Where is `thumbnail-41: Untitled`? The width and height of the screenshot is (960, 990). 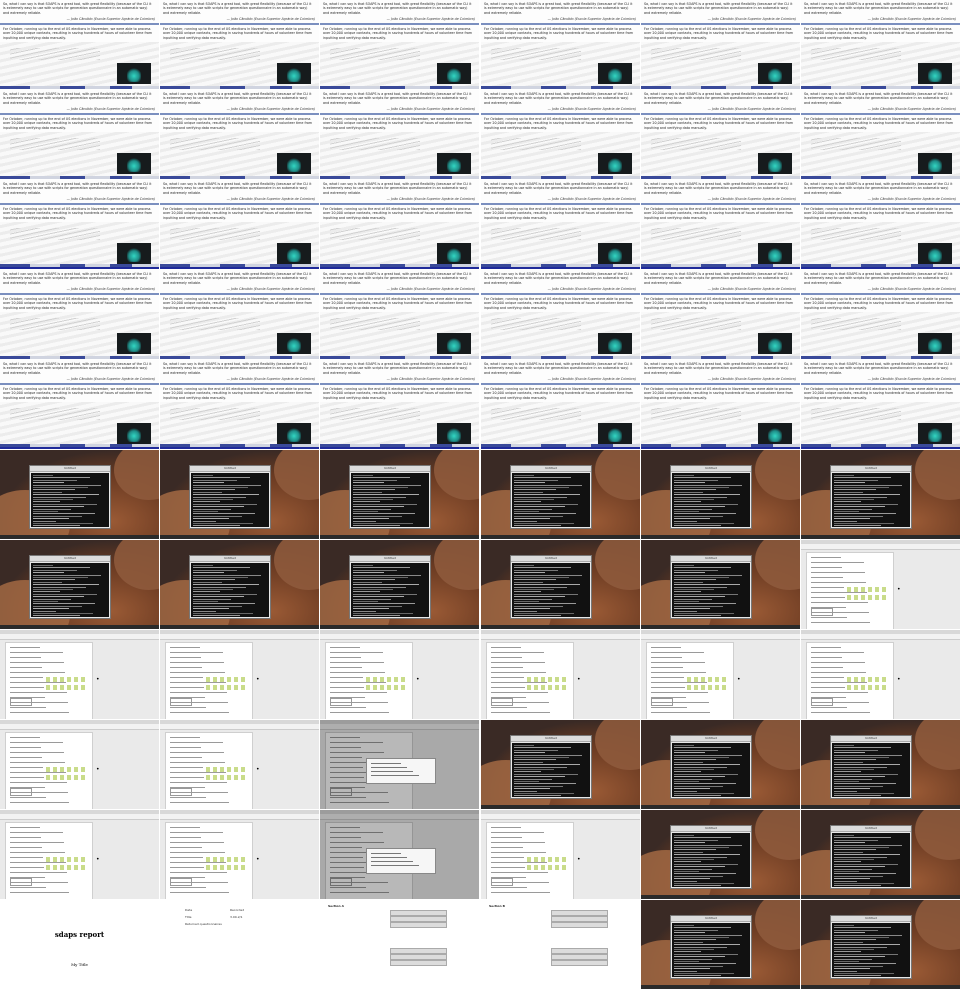
thumbnail-41: Untitled is located at coordinates (720, 584).